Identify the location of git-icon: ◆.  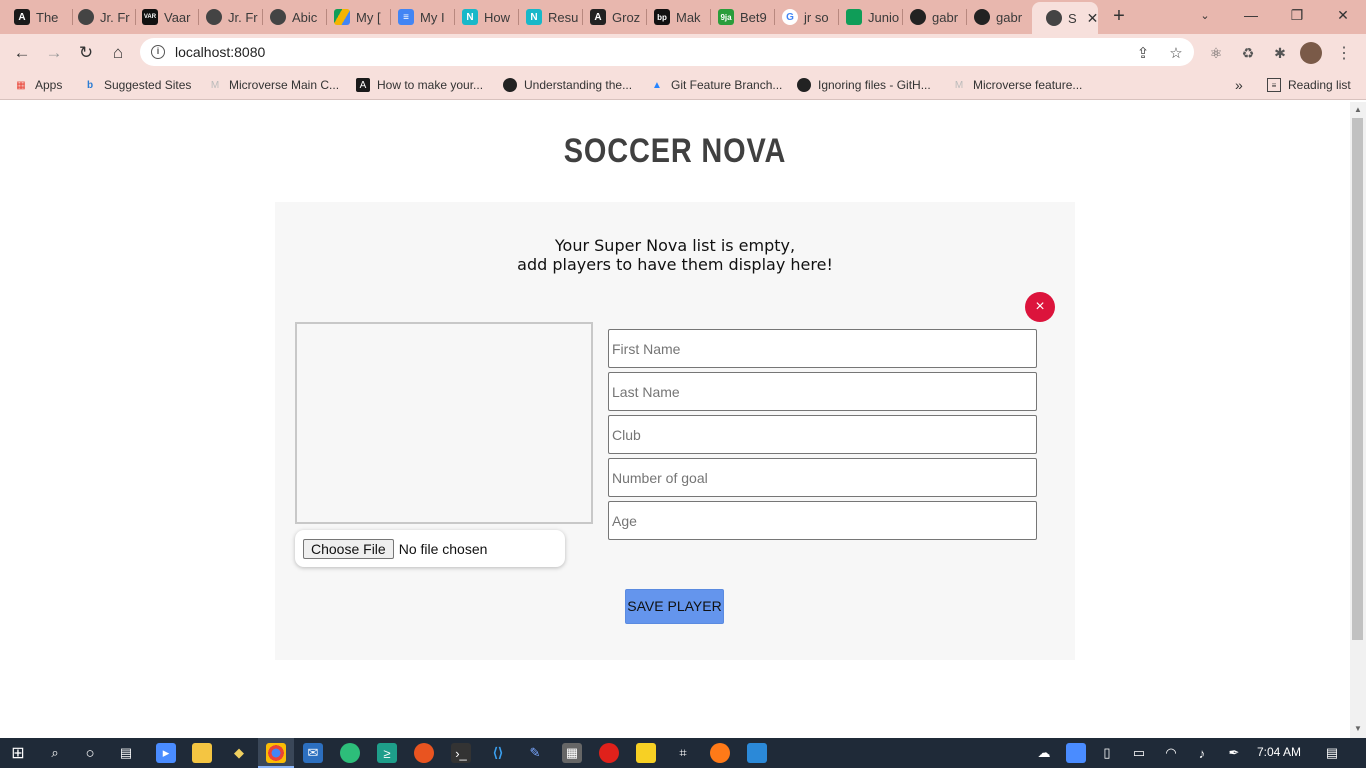
(239, 753).